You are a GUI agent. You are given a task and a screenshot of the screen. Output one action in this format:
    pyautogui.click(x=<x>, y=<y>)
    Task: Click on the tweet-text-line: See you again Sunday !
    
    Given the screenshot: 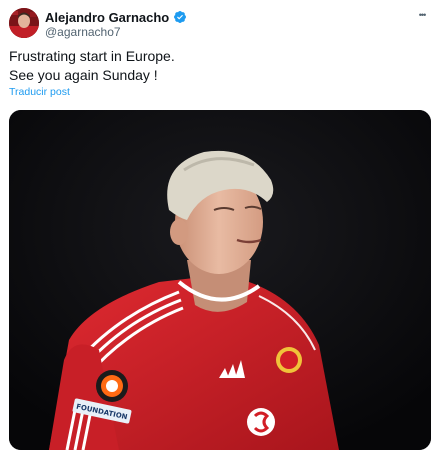 What is the action you would take?
    pyautogui.click(x=83, y=75)
    